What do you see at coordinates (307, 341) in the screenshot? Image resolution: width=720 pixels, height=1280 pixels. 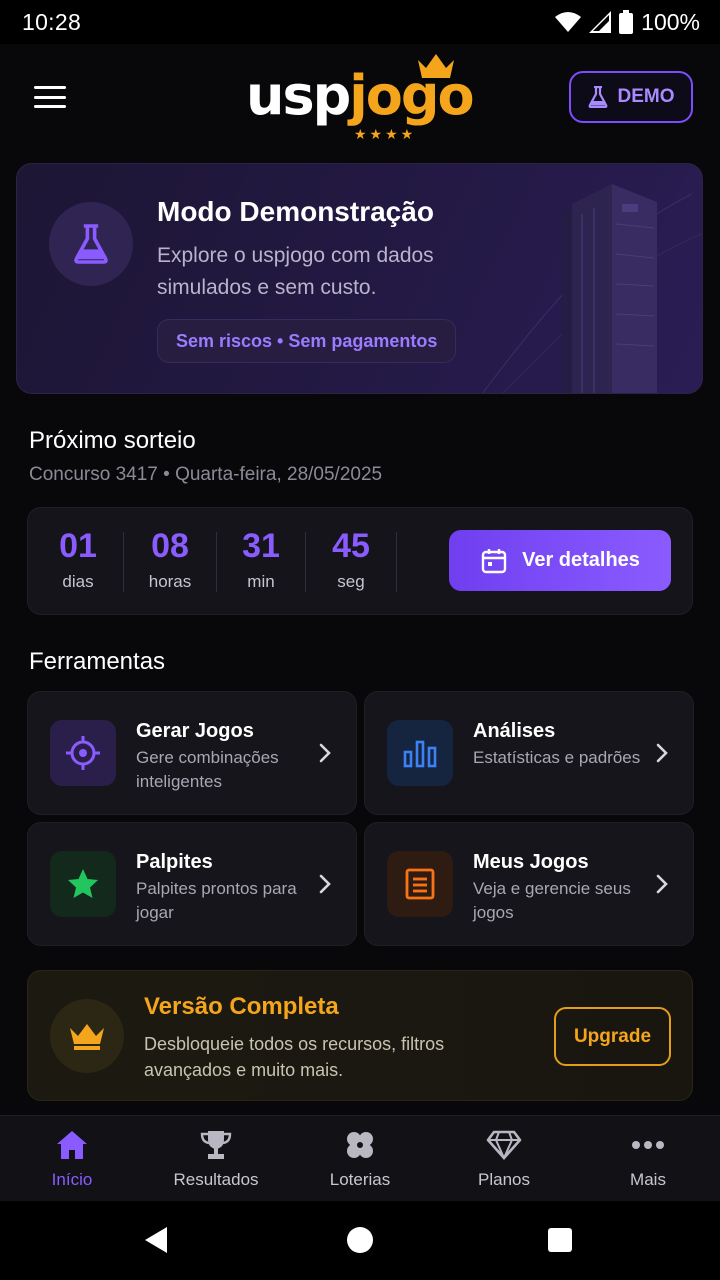 I see `demo-chip: Sem riscos • Sem pagamentos` at bounding box center [307, 341].